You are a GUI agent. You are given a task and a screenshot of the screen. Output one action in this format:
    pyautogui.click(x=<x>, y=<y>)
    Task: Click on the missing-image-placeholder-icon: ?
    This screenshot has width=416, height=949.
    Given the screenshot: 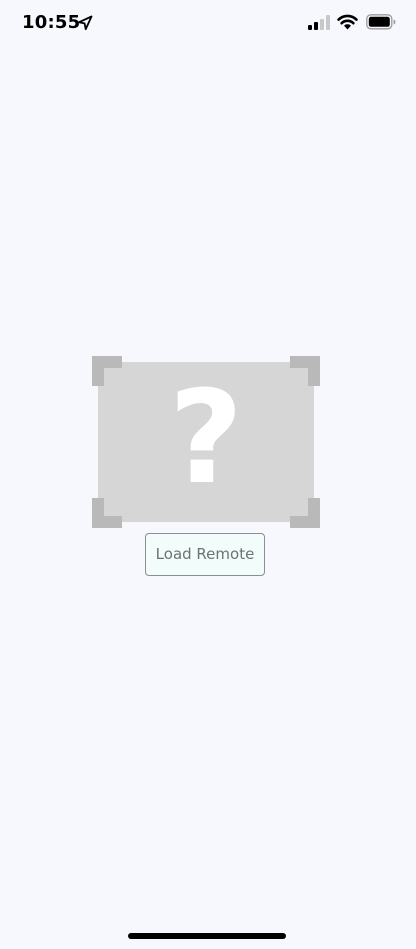 What is the action you would take?
    pyautogui.click(x=206, y=442)
    